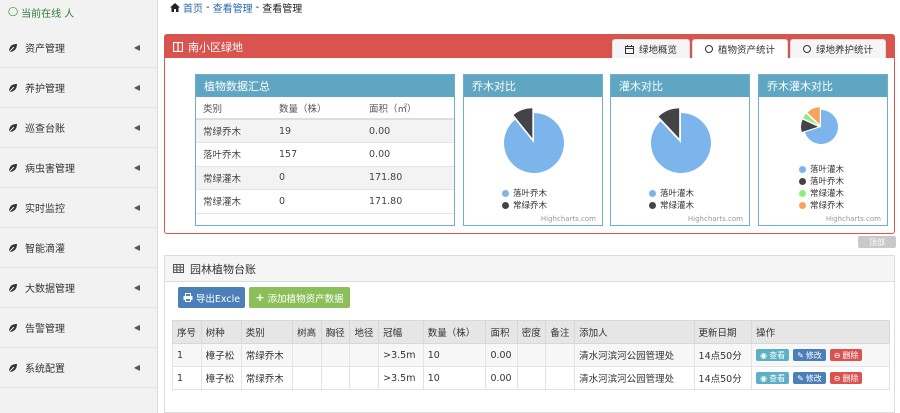  Describe the element at coordinates (78, 168) in the screenshot. I see `sidebar-item: 病虫害管理 ◀` at that location.